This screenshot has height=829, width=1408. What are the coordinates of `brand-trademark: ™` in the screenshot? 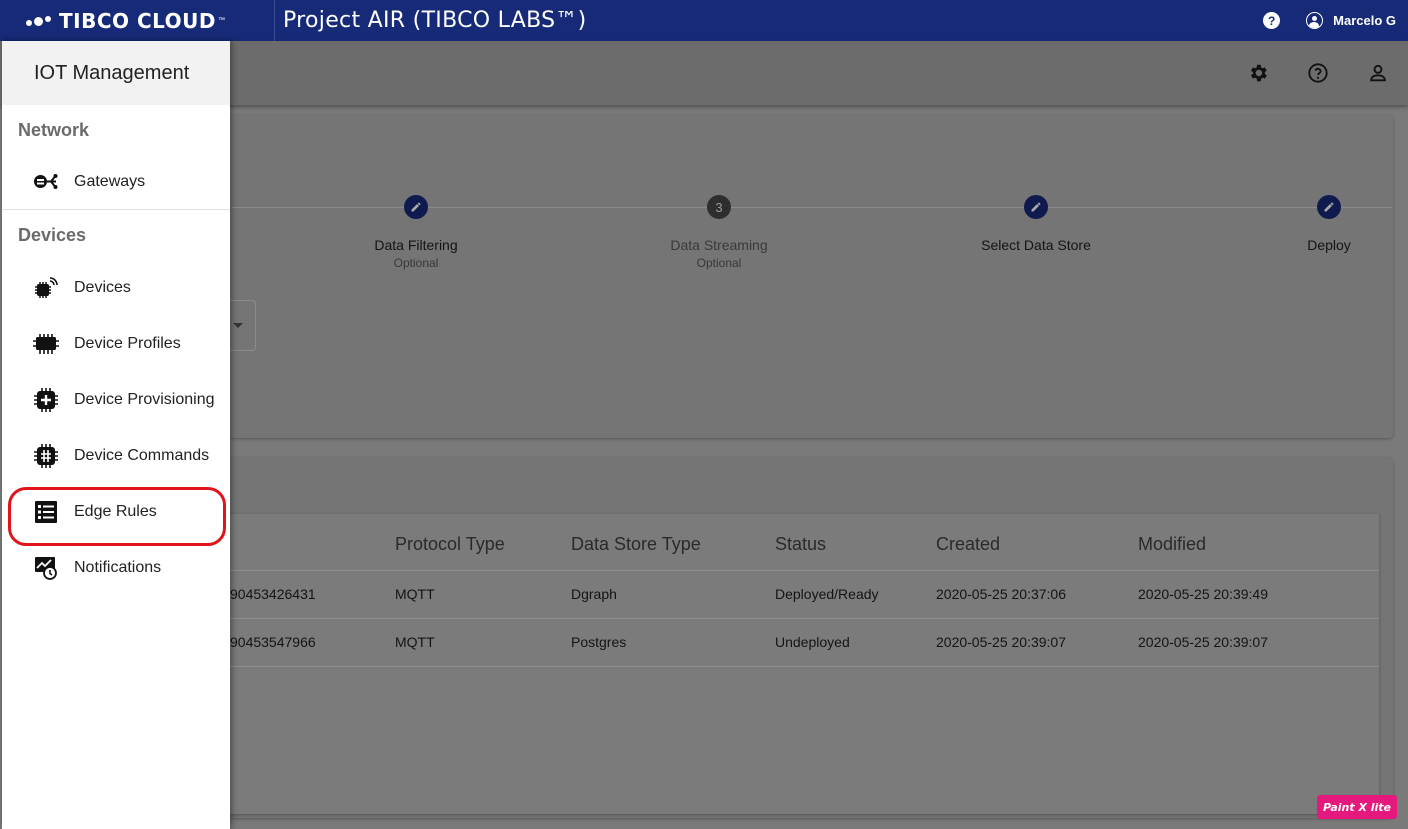 It's located at (222, 20).